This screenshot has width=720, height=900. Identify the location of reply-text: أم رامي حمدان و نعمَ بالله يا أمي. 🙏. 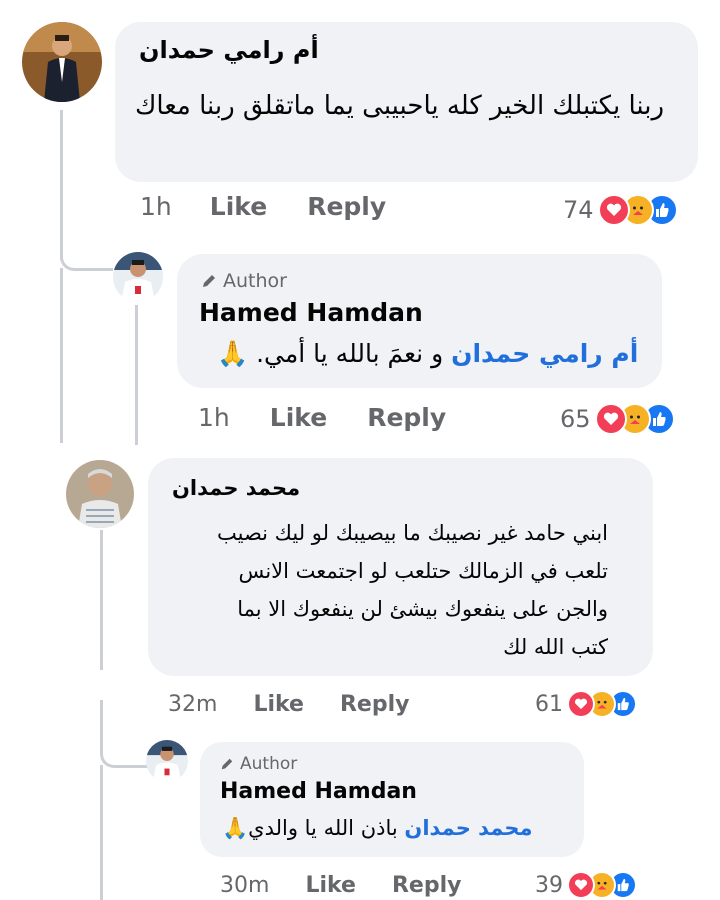
(427, 354).